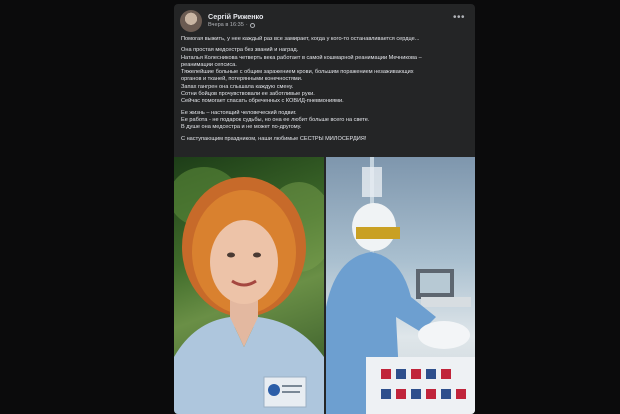 The height and width of the screenshot is (414, 620). Describe the element at coordinates (235, 16) in the screenshot. I see `author-name: Сергій Риженко` at that location.